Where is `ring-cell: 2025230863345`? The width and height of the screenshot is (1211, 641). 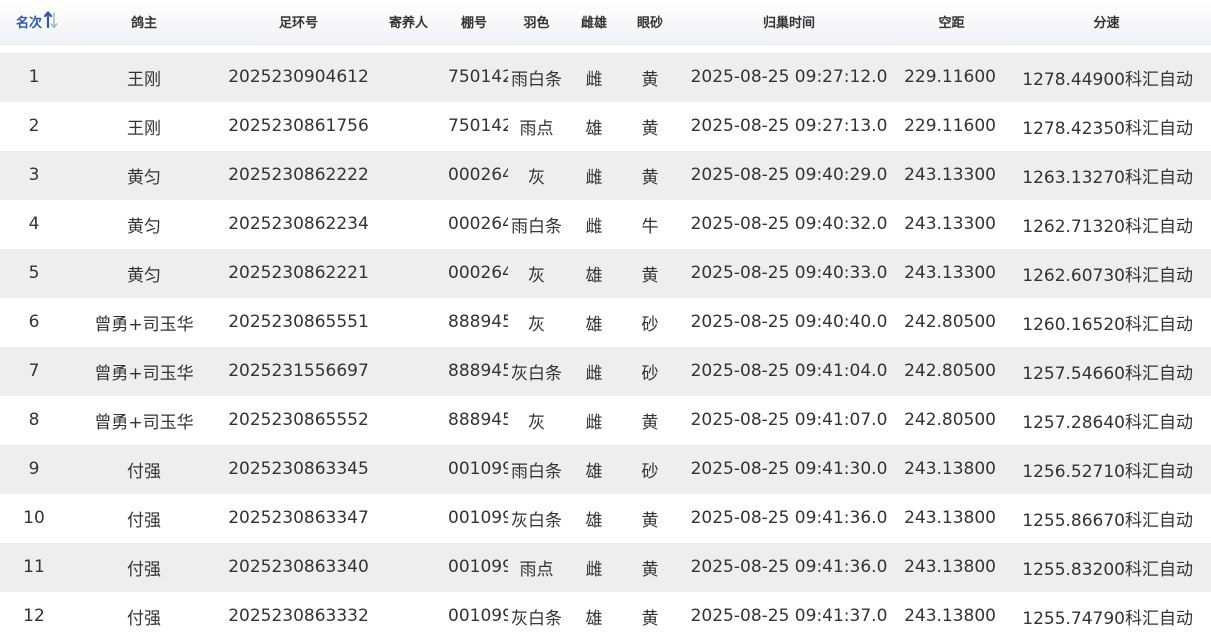 ring-cell: 2025230863345 is located at coordinates (298, 469).